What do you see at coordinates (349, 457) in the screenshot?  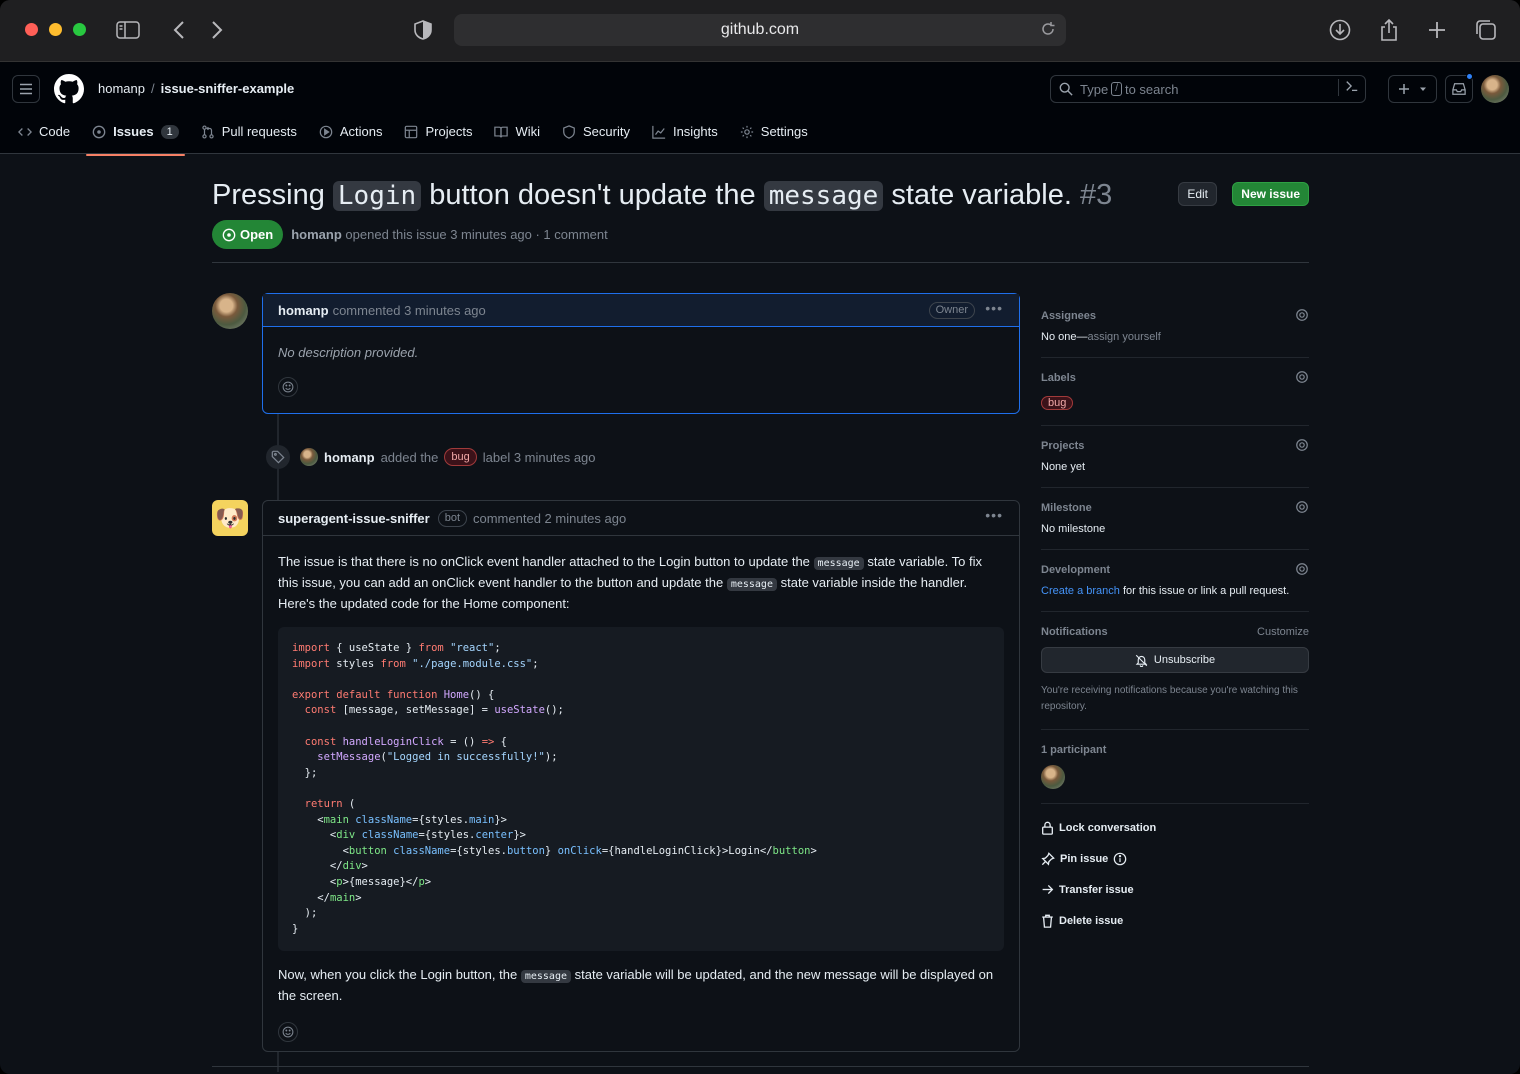 I see `event-actor: homanp` at bounding box center [349, 457].